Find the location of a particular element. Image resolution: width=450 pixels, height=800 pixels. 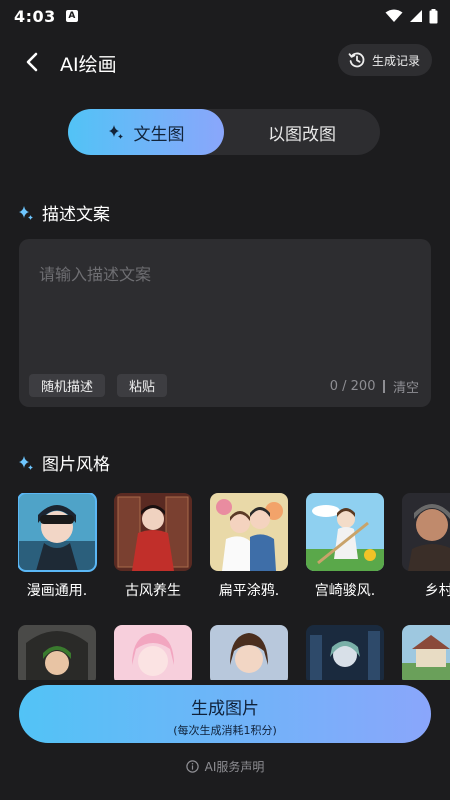

style-item-ancient: 古风养生 is located at coordinates (153, 546).